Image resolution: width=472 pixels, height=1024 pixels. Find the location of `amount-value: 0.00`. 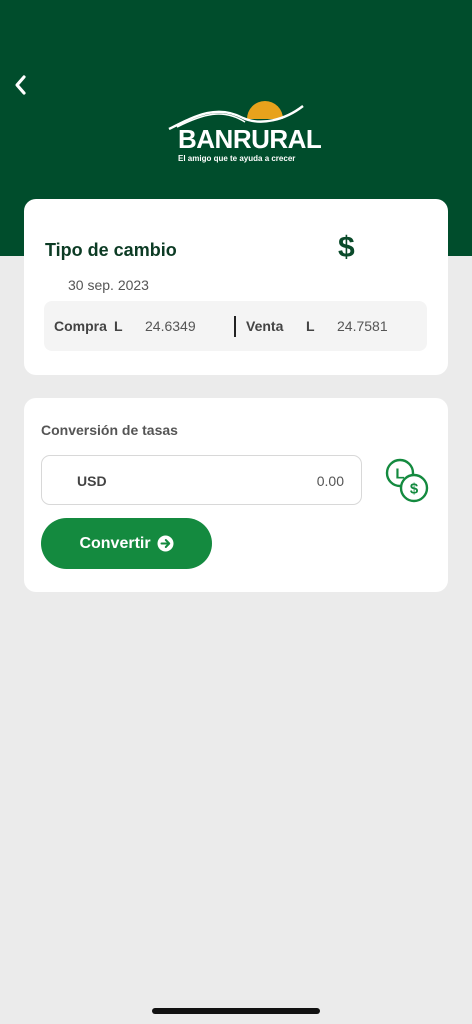

amount-value: 0.00 is located at coordinates (330, 481).